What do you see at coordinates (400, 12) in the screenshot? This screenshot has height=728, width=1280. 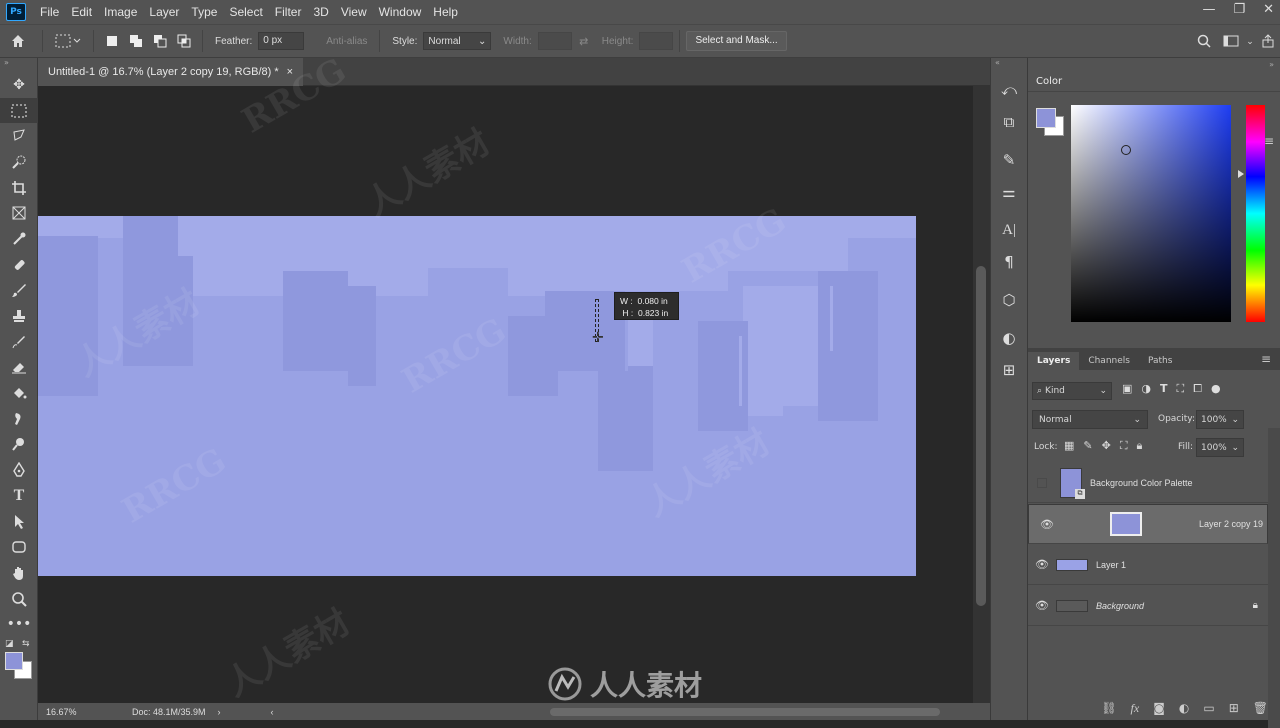 I see `menu-window: Window` at bounding box center [400, 12].